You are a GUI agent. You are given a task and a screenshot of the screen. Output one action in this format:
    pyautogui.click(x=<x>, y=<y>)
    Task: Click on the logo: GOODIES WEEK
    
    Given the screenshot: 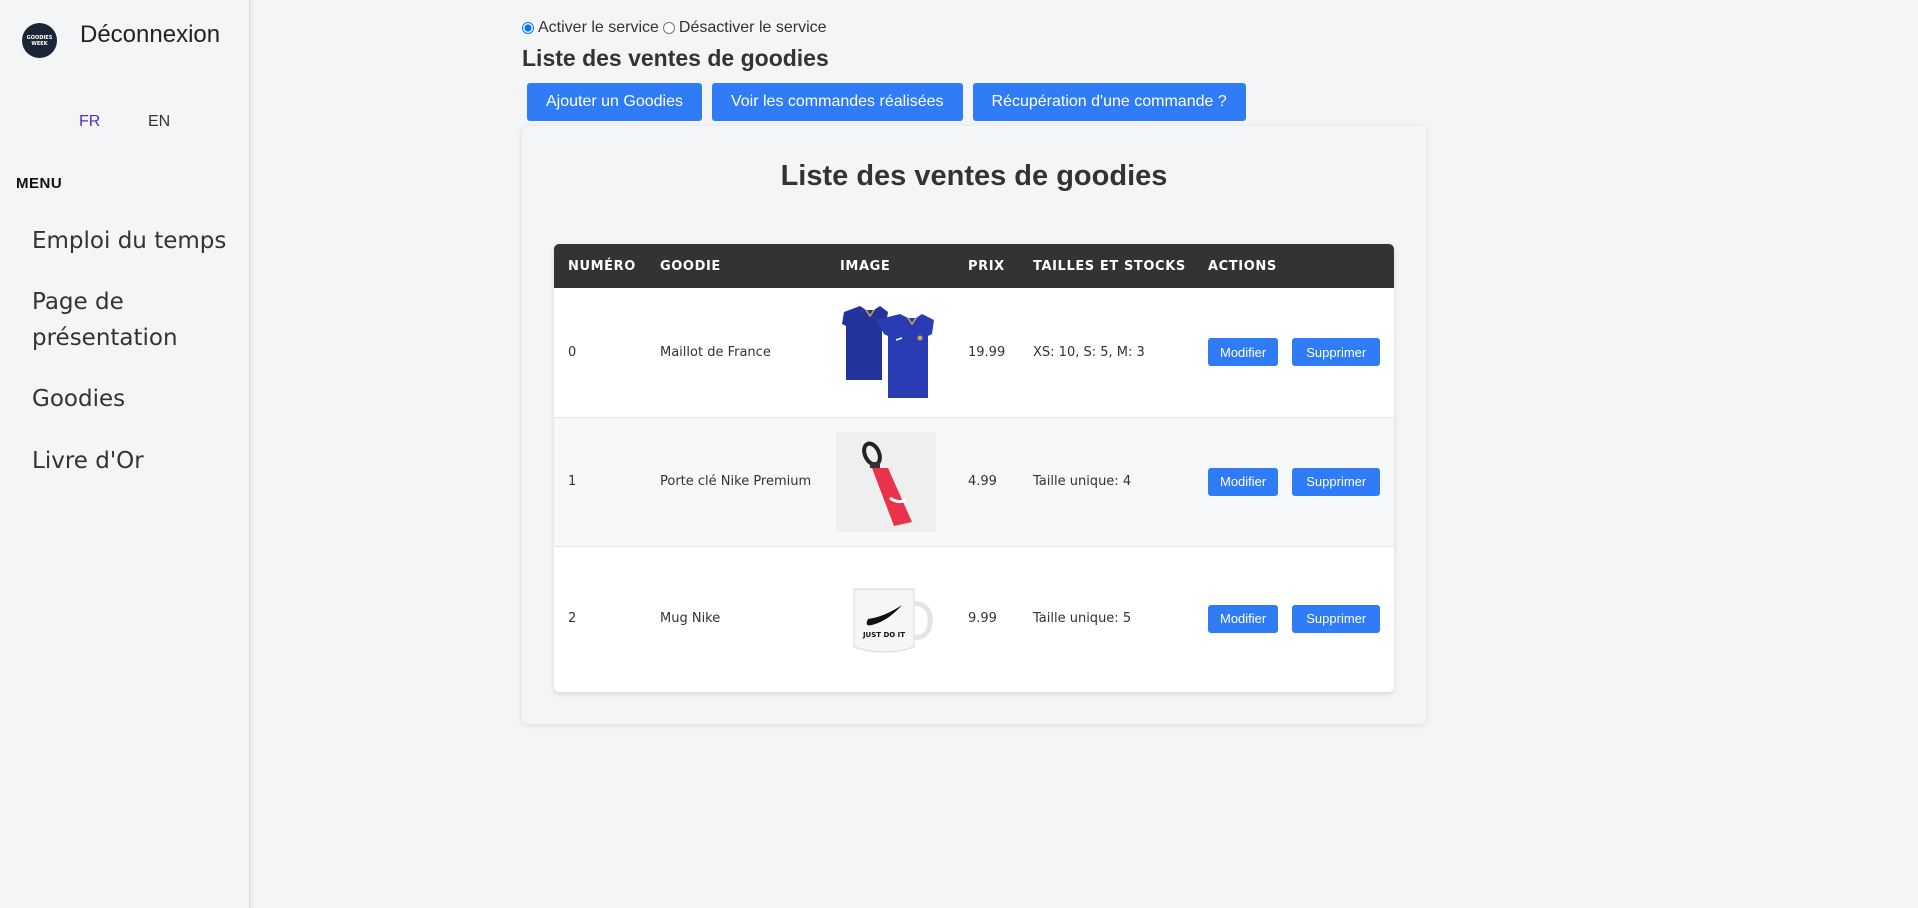 What is the action you would take?
    pyautogui.click(x=39, y=40)
    